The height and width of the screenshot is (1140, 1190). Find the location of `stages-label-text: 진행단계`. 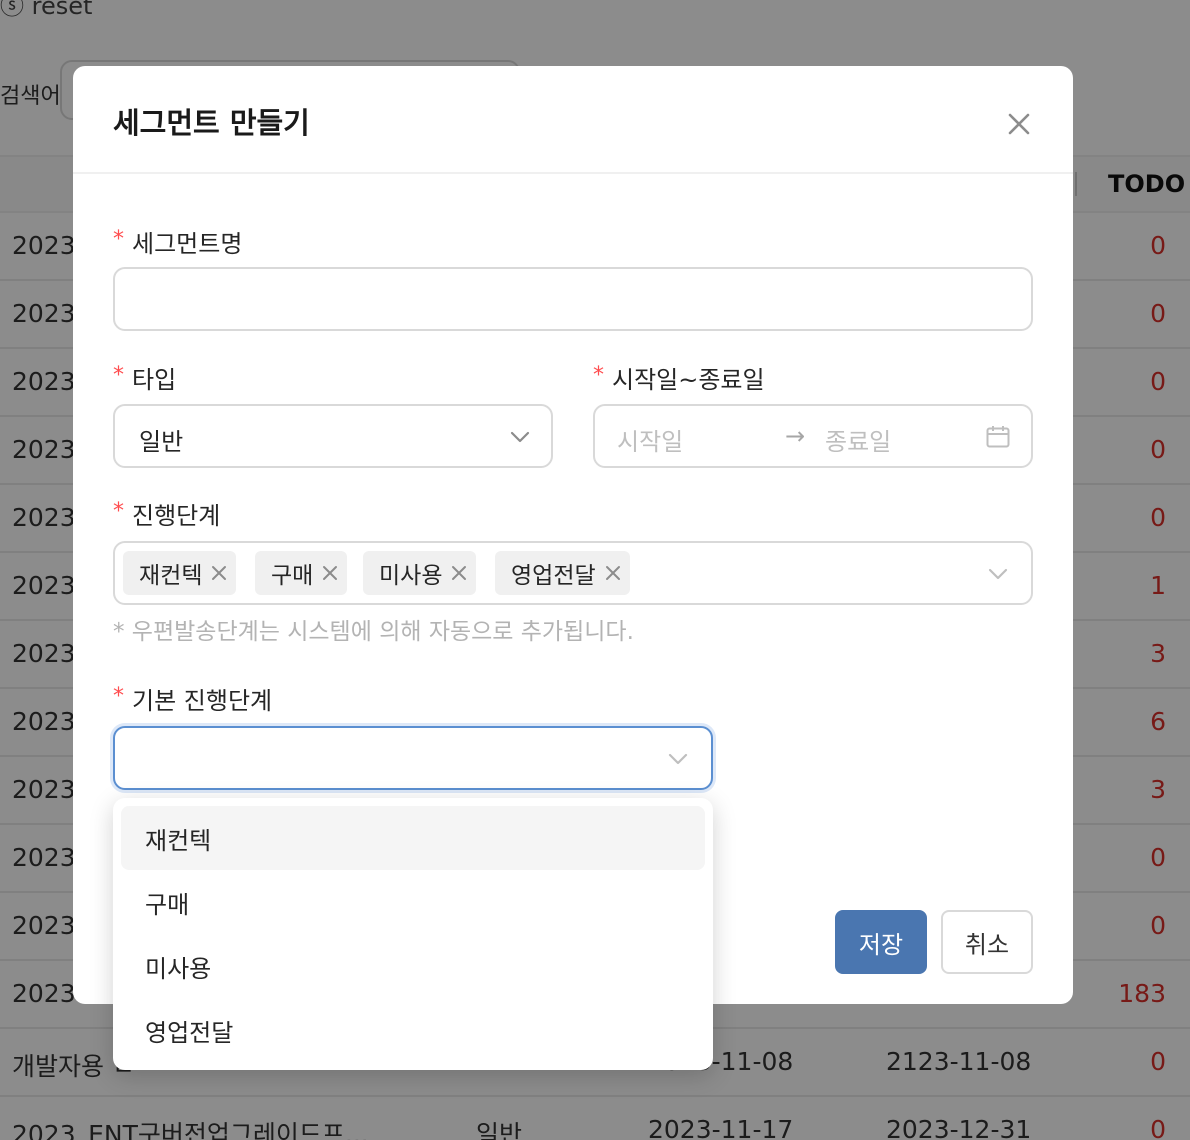

stages-label-text: 진행단계 is located at coordinates (176, 516).